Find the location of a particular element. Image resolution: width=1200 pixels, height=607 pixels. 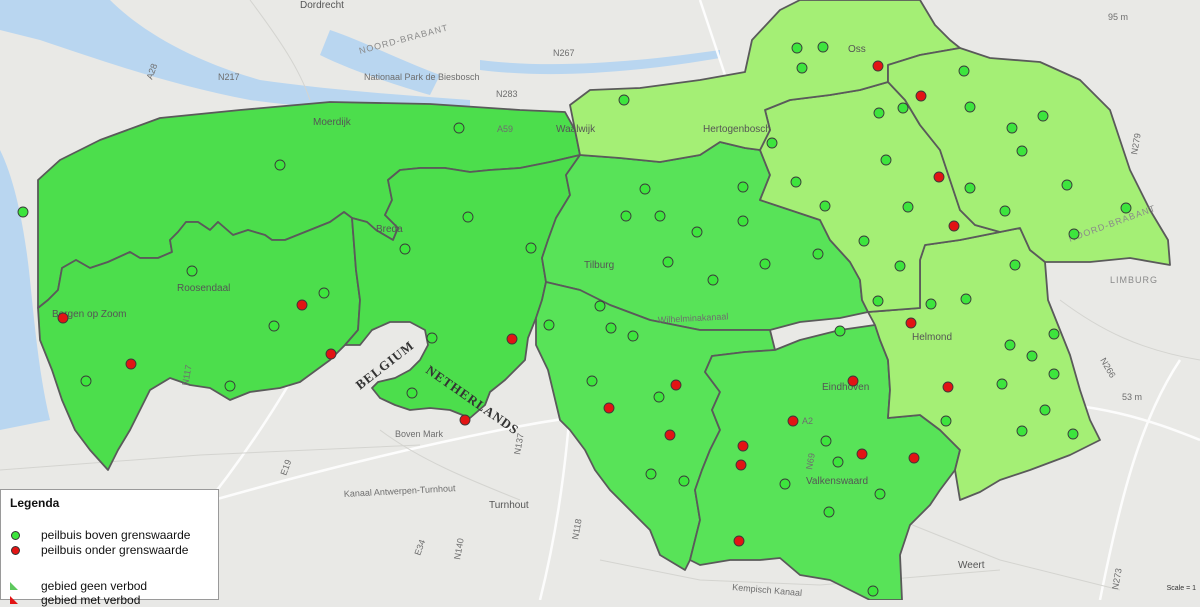

label-hertogenbosch: Hertogenbosch is located at coordinates (737, 129).